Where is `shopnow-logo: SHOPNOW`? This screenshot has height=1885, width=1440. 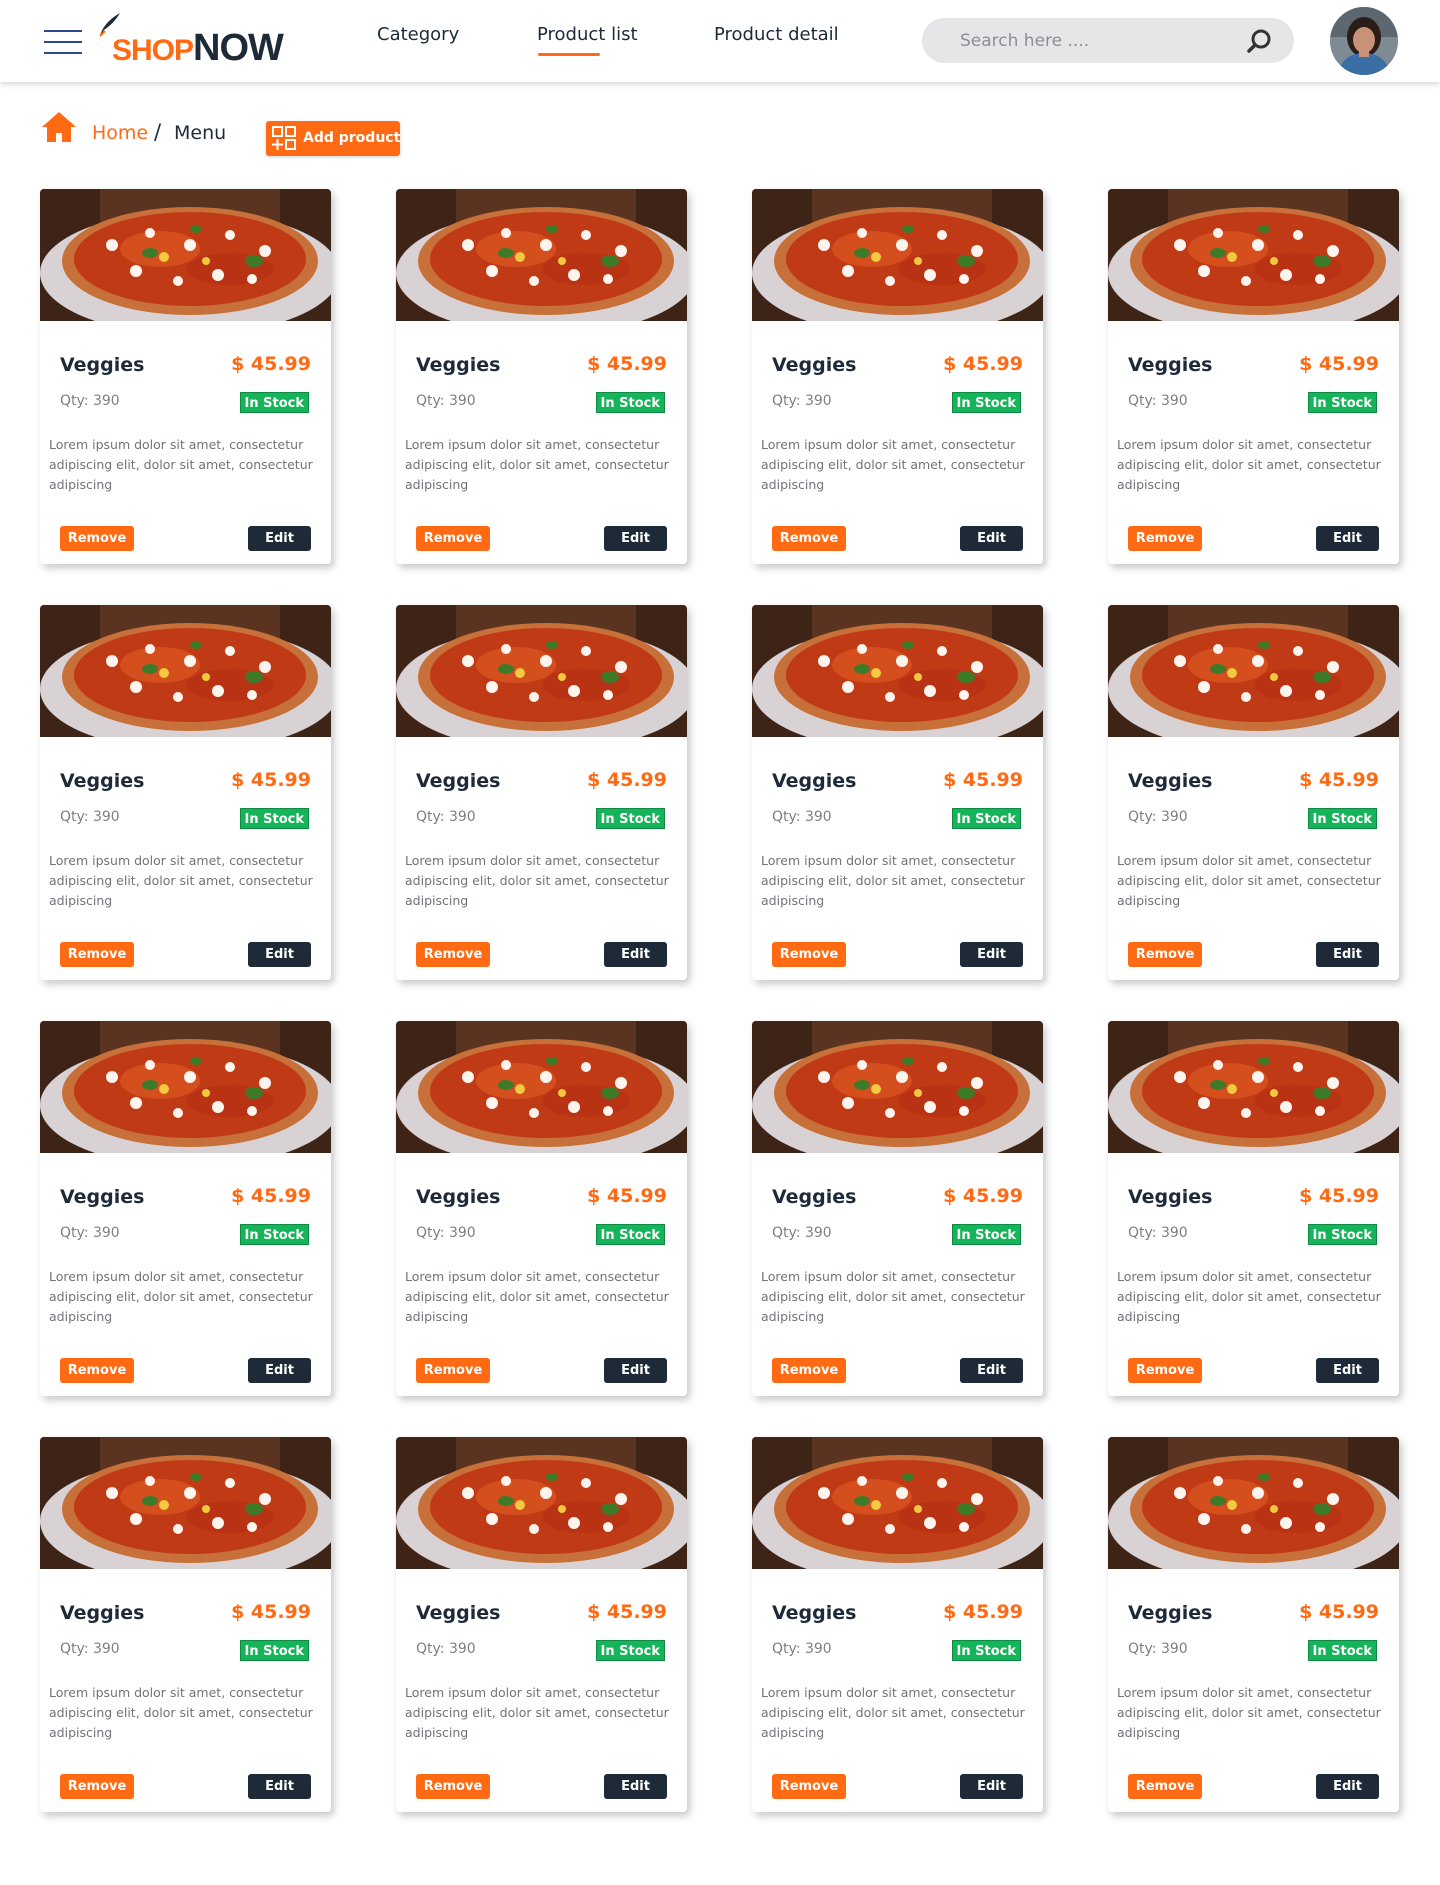
shopnow-logo: SHOPNOW is located at coordinates (190, 39).